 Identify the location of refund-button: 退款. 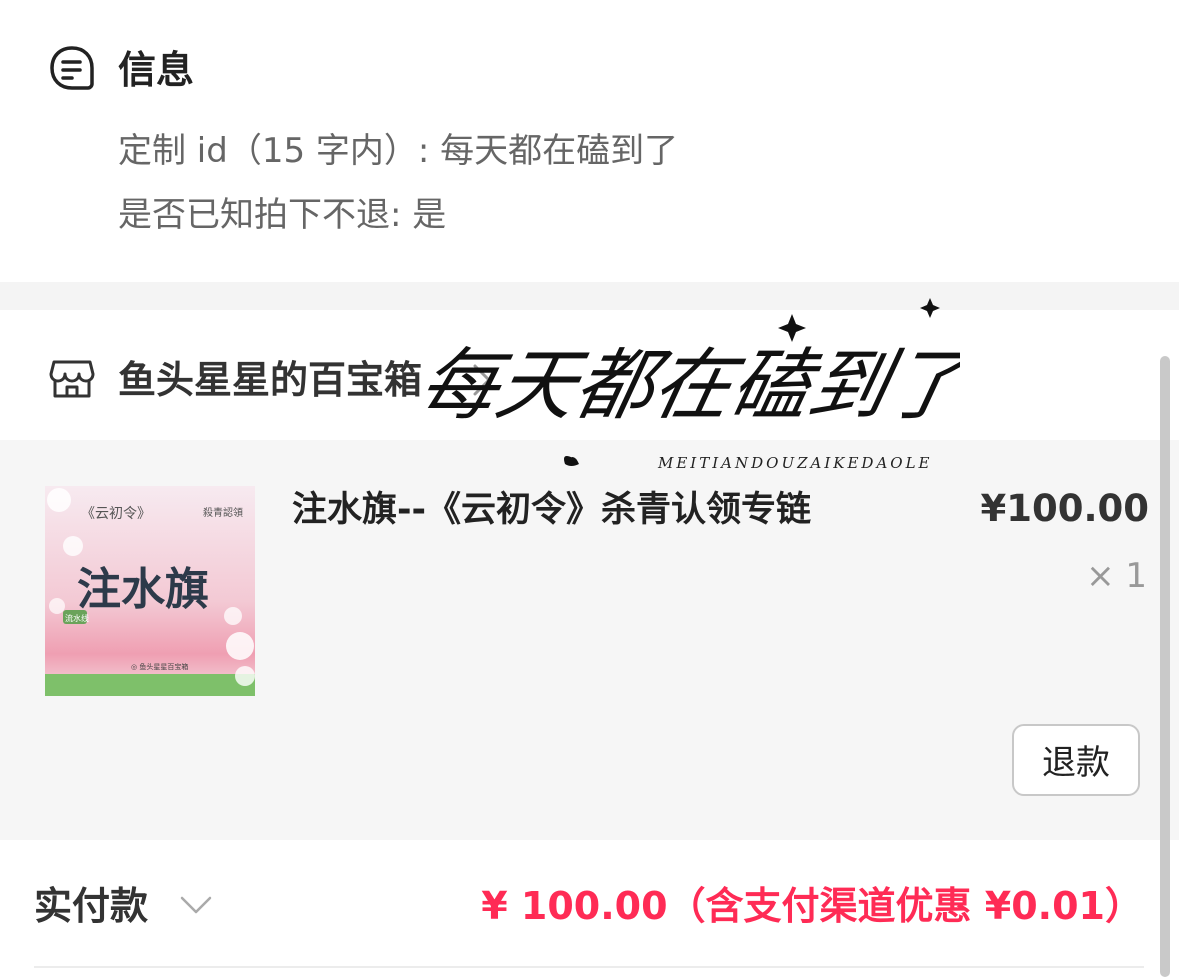
(1076, 760).